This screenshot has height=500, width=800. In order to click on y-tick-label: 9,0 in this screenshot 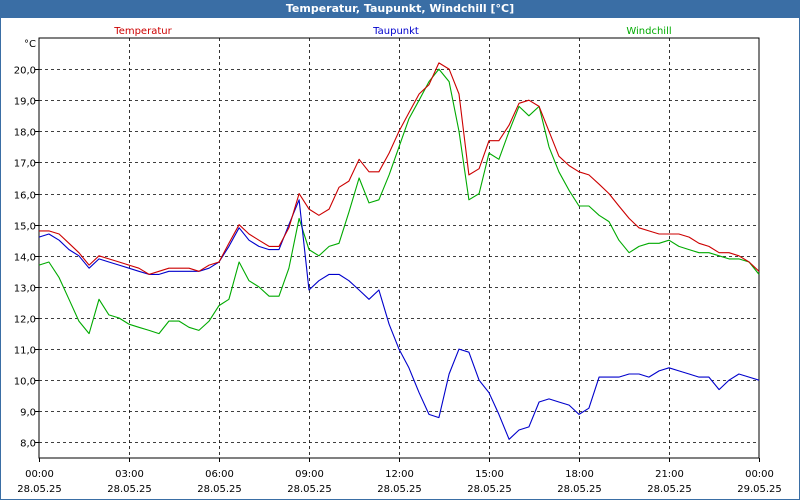, I will do `click(28, 413)`.